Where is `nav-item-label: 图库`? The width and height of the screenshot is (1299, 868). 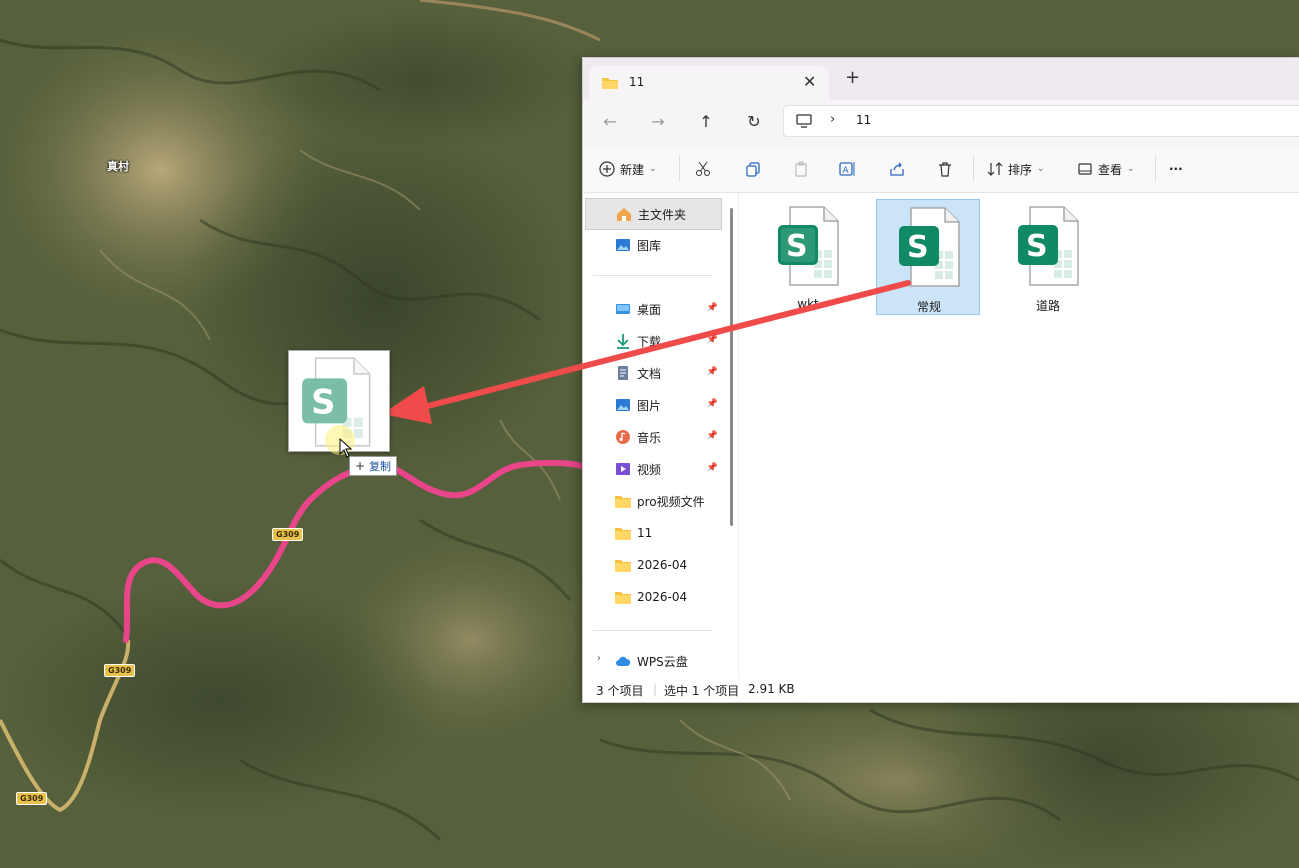
nav-item-label: 图库 is located at coordinates (649, 245).